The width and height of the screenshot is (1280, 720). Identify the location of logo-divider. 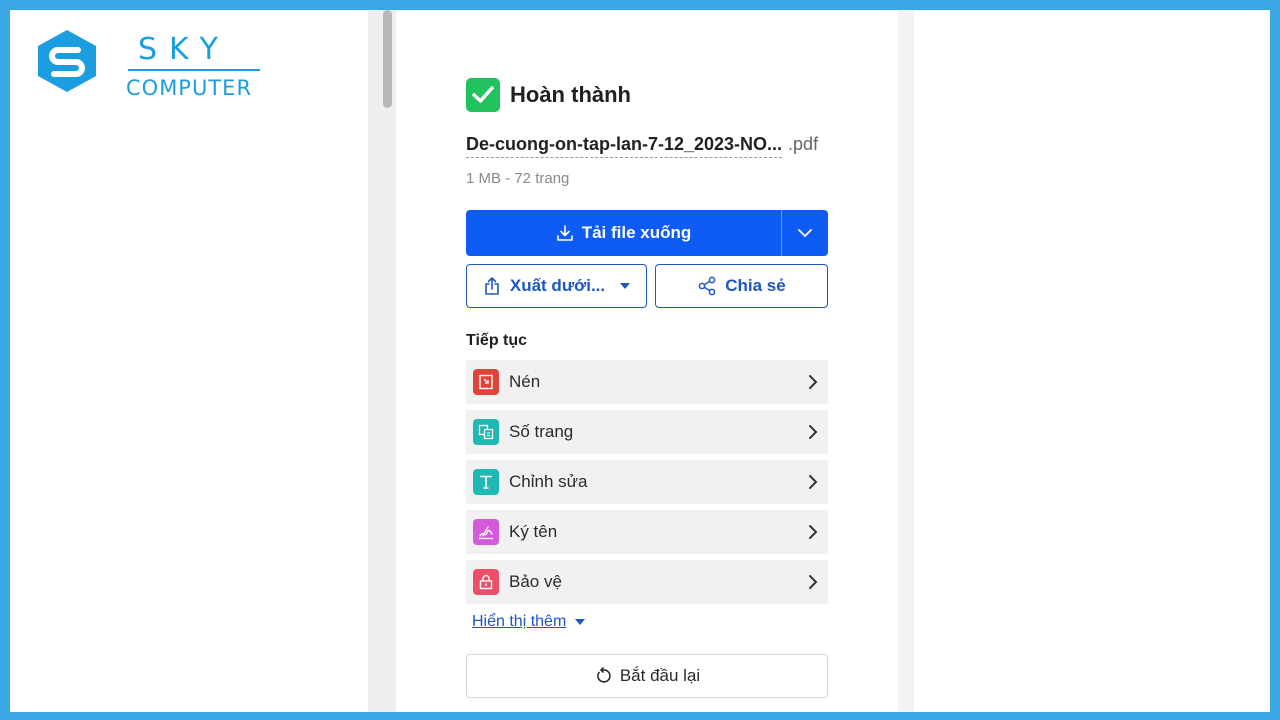
(194, 70).